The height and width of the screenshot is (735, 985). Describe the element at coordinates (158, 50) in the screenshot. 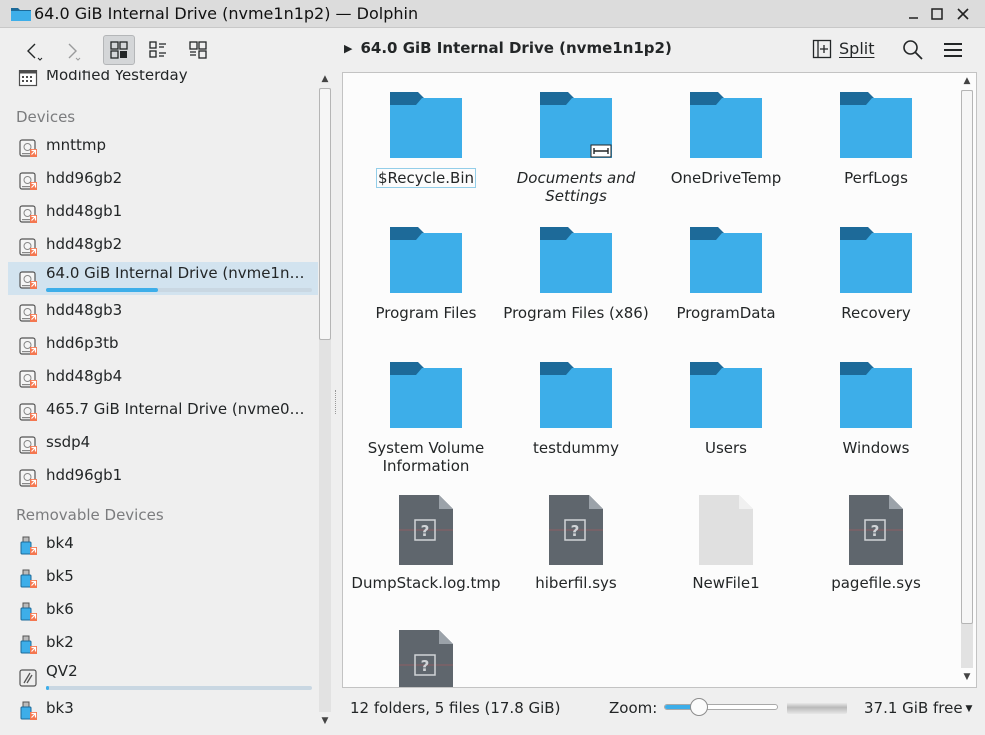

I see `details-view-button` at that location.